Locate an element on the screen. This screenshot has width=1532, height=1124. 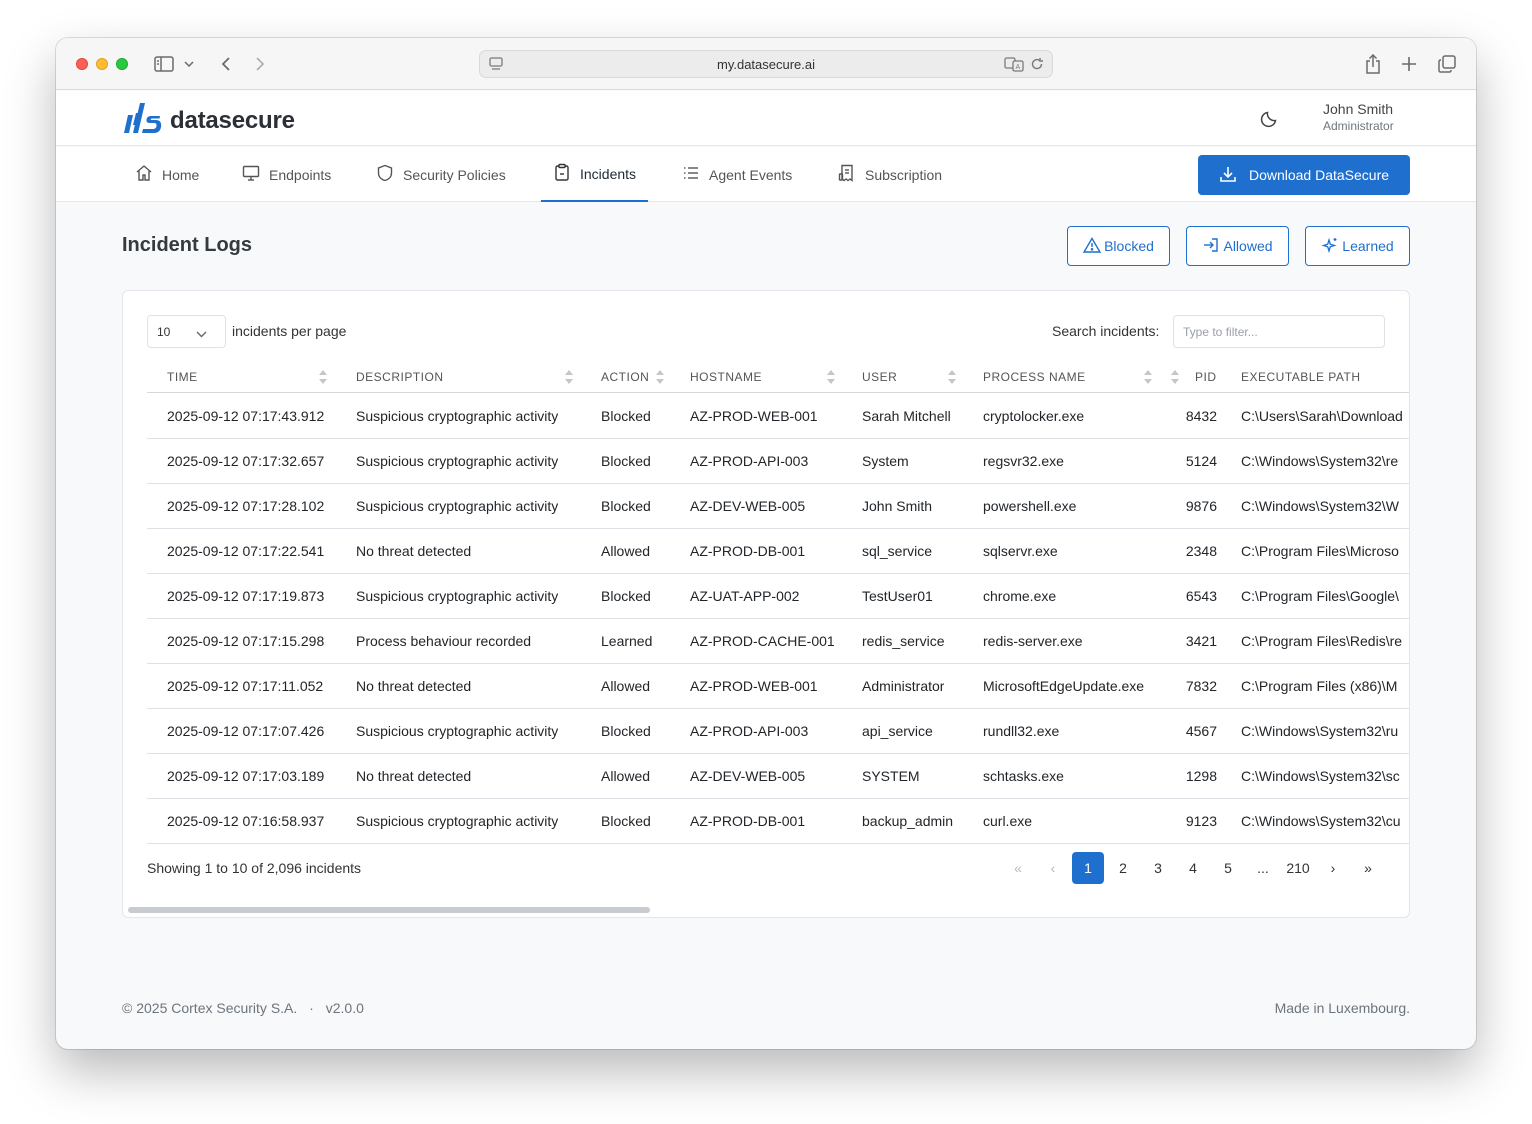
url-text: my.datasecure.ai is located at coordinates (766, 64).